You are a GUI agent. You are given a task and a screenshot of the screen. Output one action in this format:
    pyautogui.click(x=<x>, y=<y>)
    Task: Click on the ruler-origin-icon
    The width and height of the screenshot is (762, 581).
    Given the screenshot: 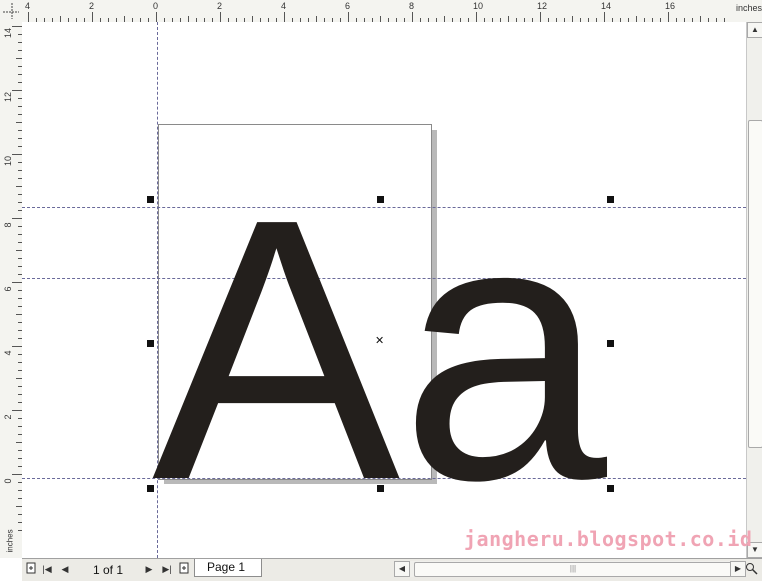 What is the action you would take?
    pyautogui.click(x=11, y=11)
    